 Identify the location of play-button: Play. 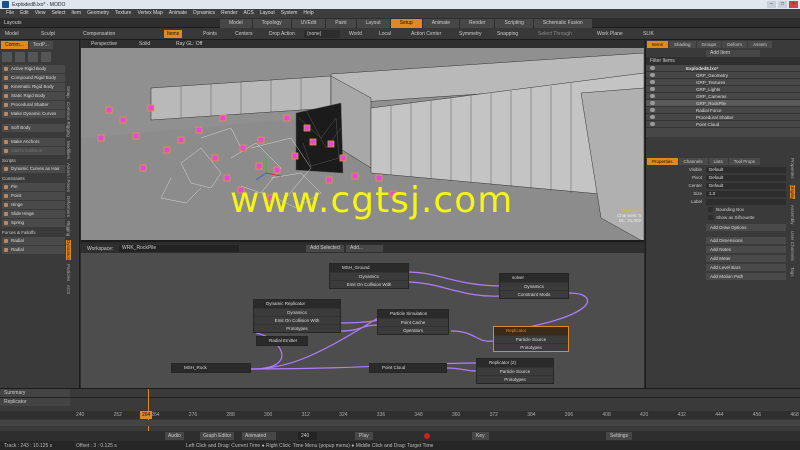
(364, 436).